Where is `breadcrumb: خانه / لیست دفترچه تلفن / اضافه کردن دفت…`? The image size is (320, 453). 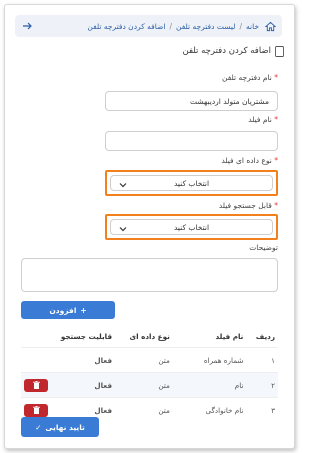
breadcrumb: خانه / لیست دفترچه تلفن / اضافه کردن دفت… is located at coordinates (148, 26).